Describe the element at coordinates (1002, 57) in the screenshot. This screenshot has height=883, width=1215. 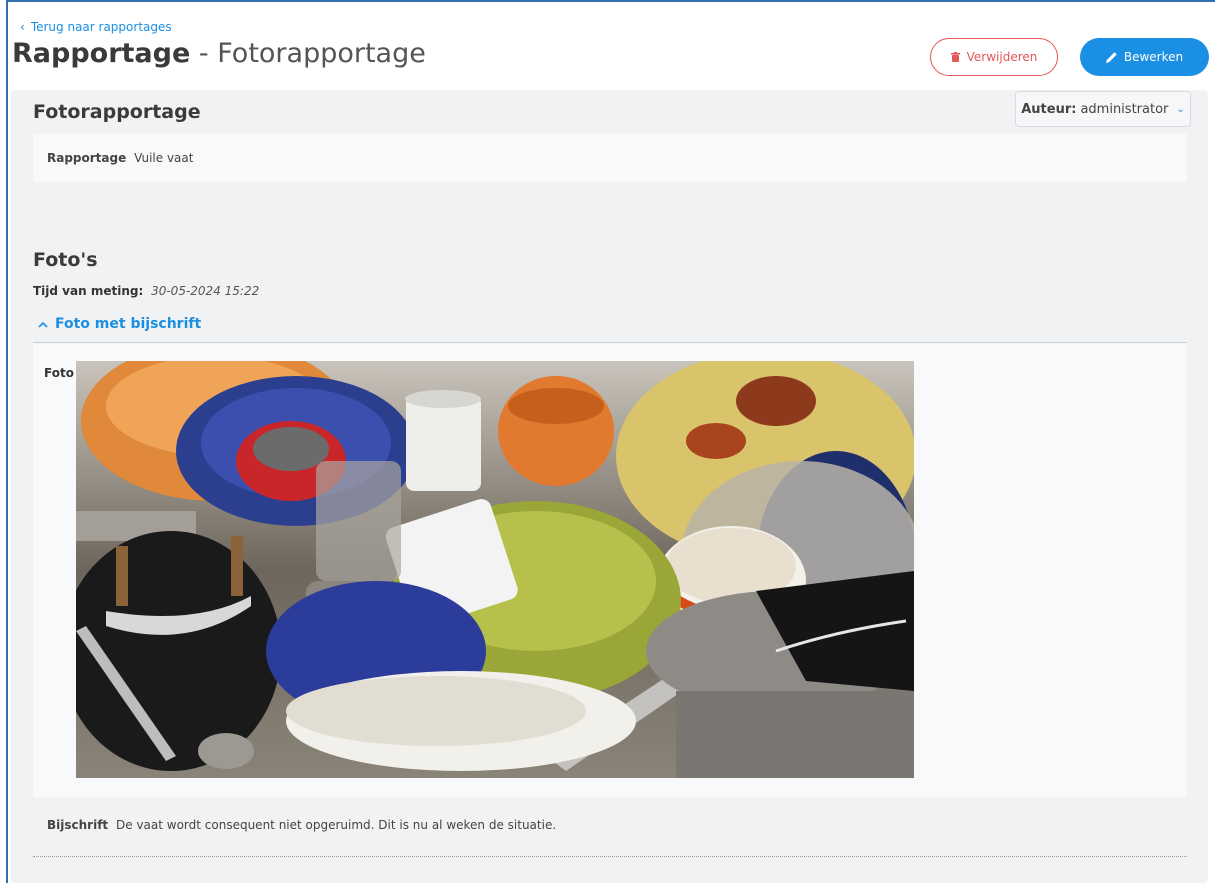
I see `delete-button-label: Verwijderen` at that location.